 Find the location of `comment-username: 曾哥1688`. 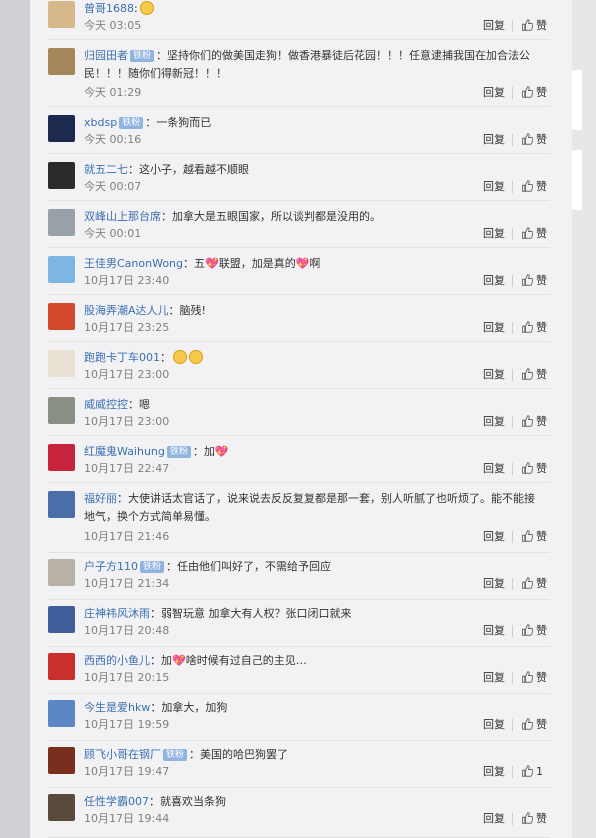

comment-username: 曾哥1688 is located at coordinates (109, 8).